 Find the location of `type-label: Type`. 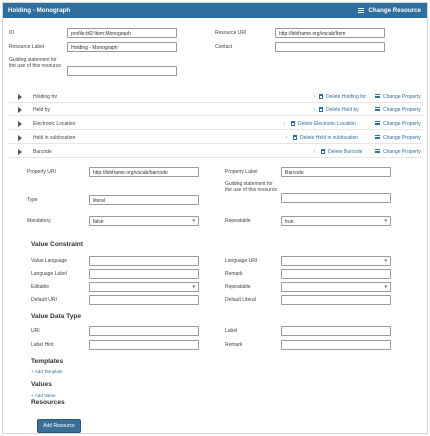

type-label: Type is located at coordinates (32, 200).